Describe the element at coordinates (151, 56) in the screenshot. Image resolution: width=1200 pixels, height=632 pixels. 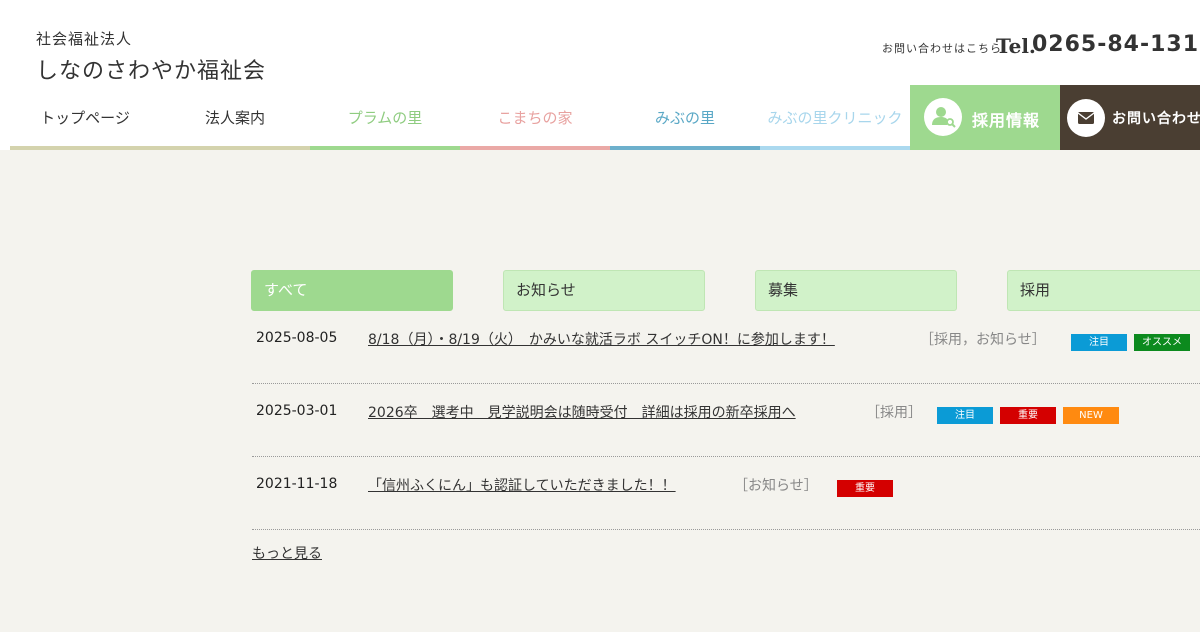
I see `site-logo: 社会福祉法人 しなのさわやか福祉会` at that location.